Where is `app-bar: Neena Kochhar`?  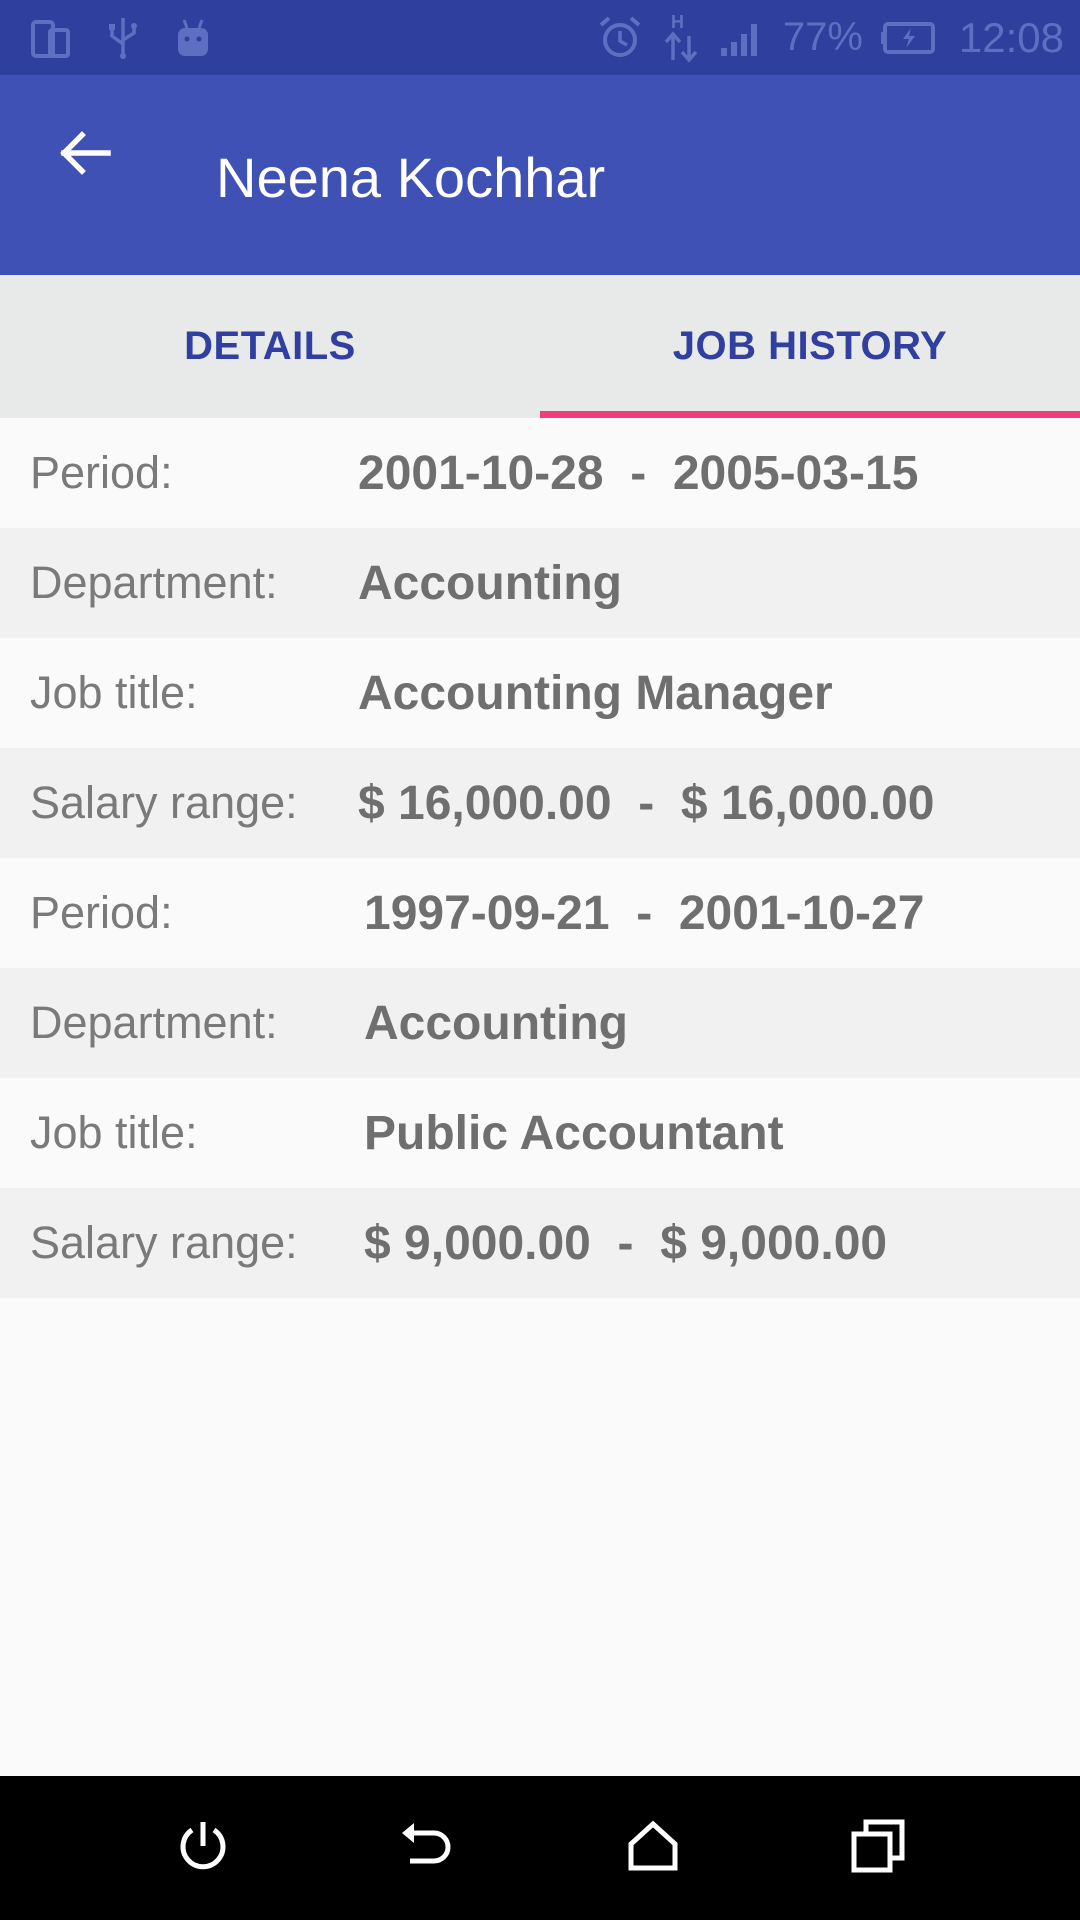 app-bar: Neena Kochhar is located at coordinates (540, 175).